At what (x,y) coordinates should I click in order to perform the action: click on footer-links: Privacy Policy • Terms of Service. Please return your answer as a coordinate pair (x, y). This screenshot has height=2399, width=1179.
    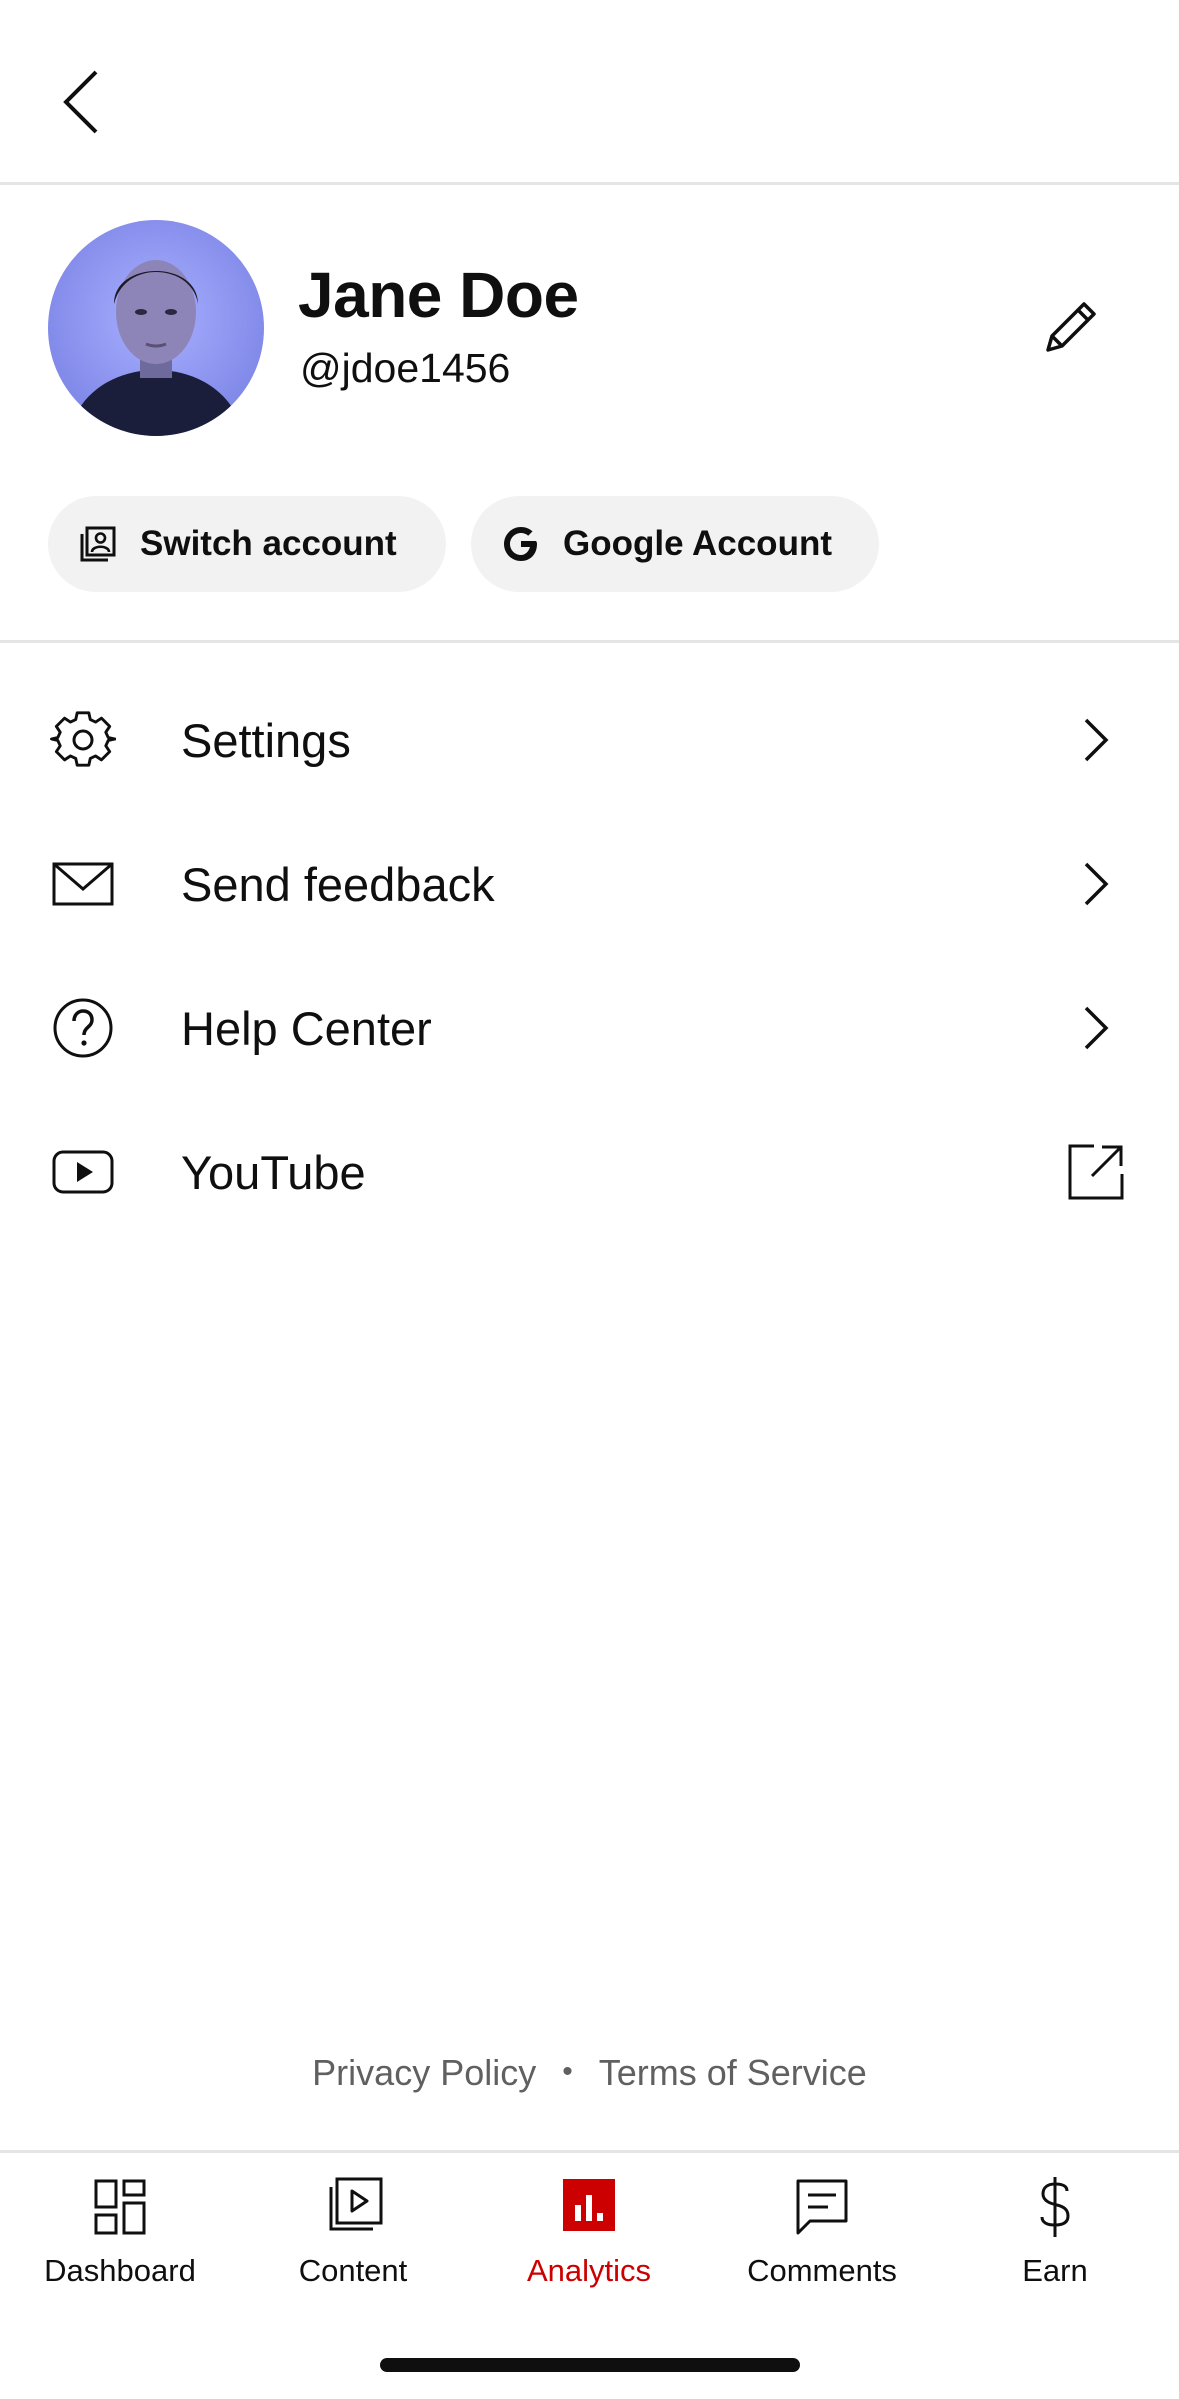
    Looking at the image, I should click on (589, 2073).